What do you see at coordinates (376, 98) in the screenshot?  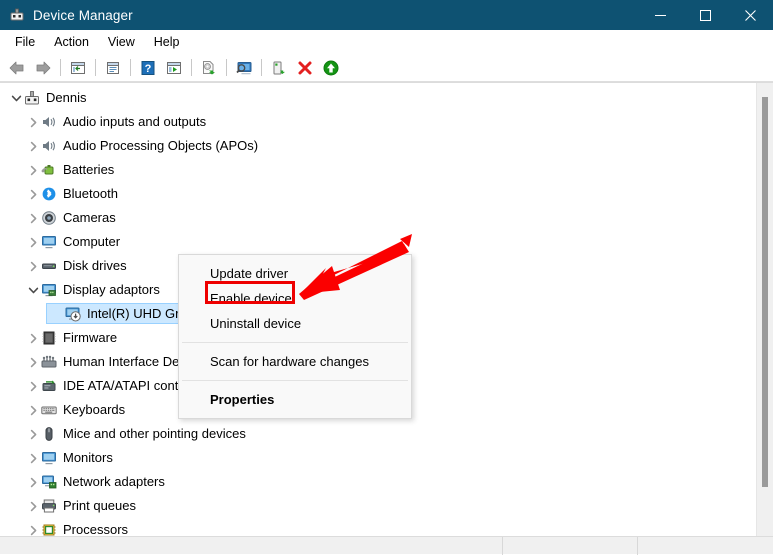 I see `tree-item: Dennis` at bounding box center [376, 98].